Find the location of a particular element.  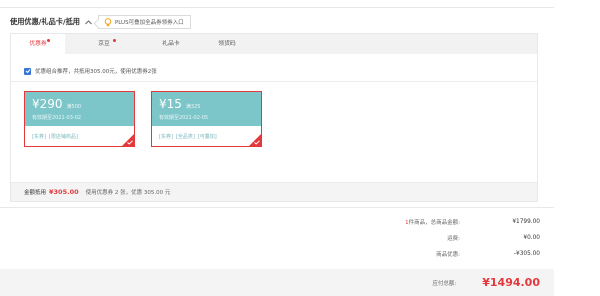

discount-section-header: 使用优惠/礼品卡/抵用 PLUS可叠加全品券领券入口 is located at coordinates (100, 22).